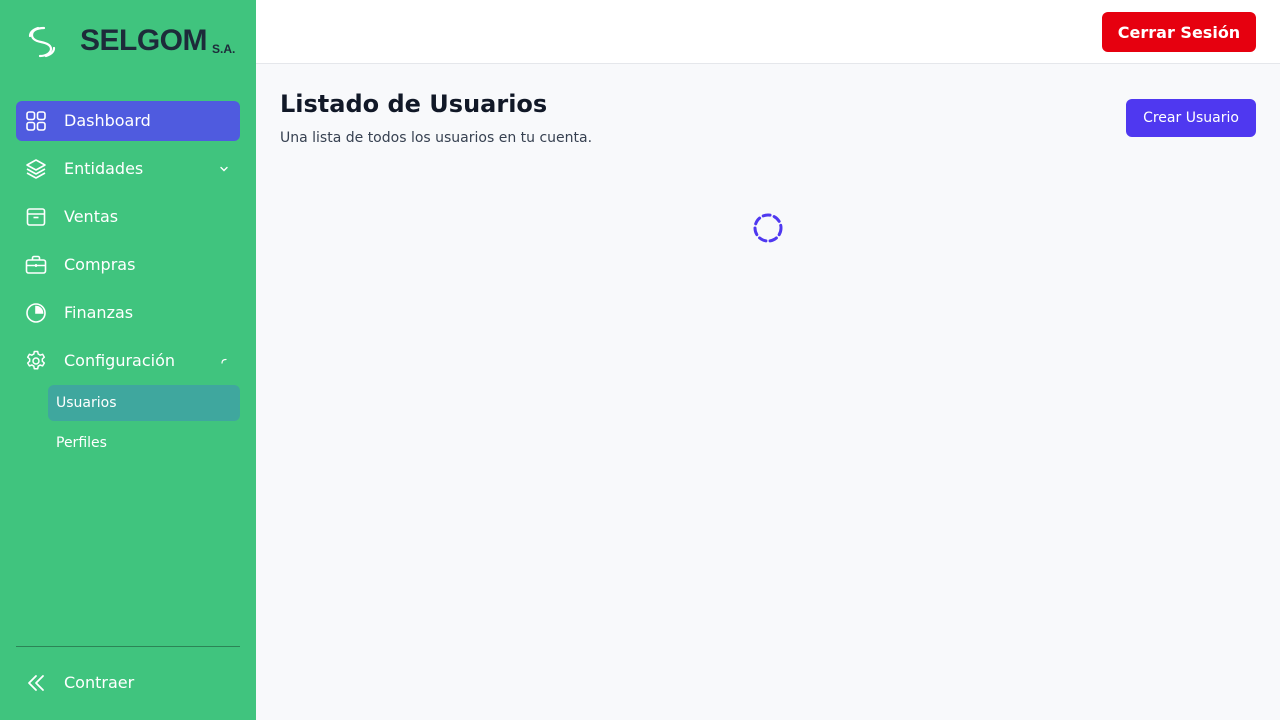 The image size is (1280, 720). I want to click on gear-icon, so click(36, 360).